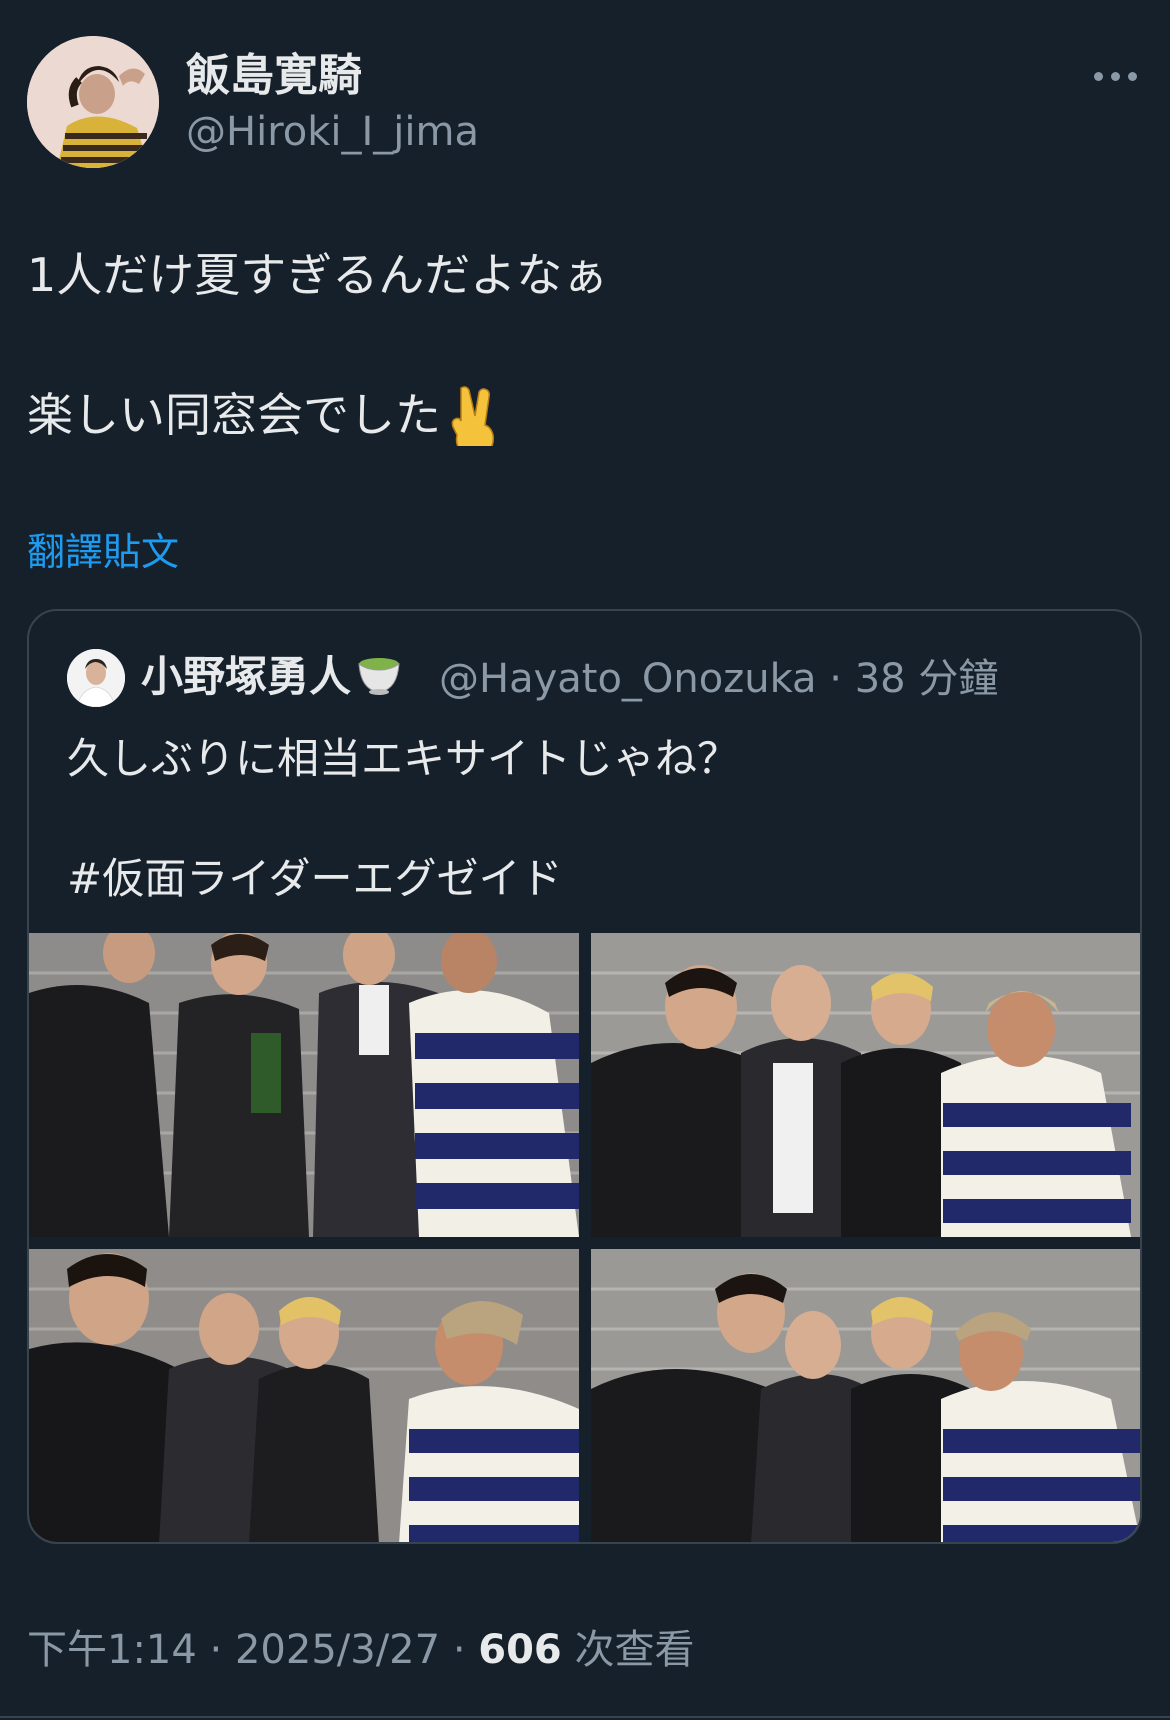  I want to click on views-label: 次查看, so click(634, 1650).